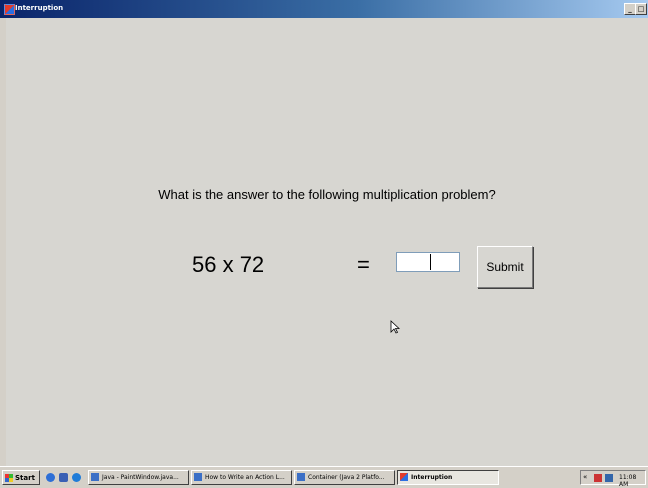 The height and width of the screenshot is (488, 648). Describe the element at coordinates (25, 477) in the screenshot. I see `start-label: Start` at that location.